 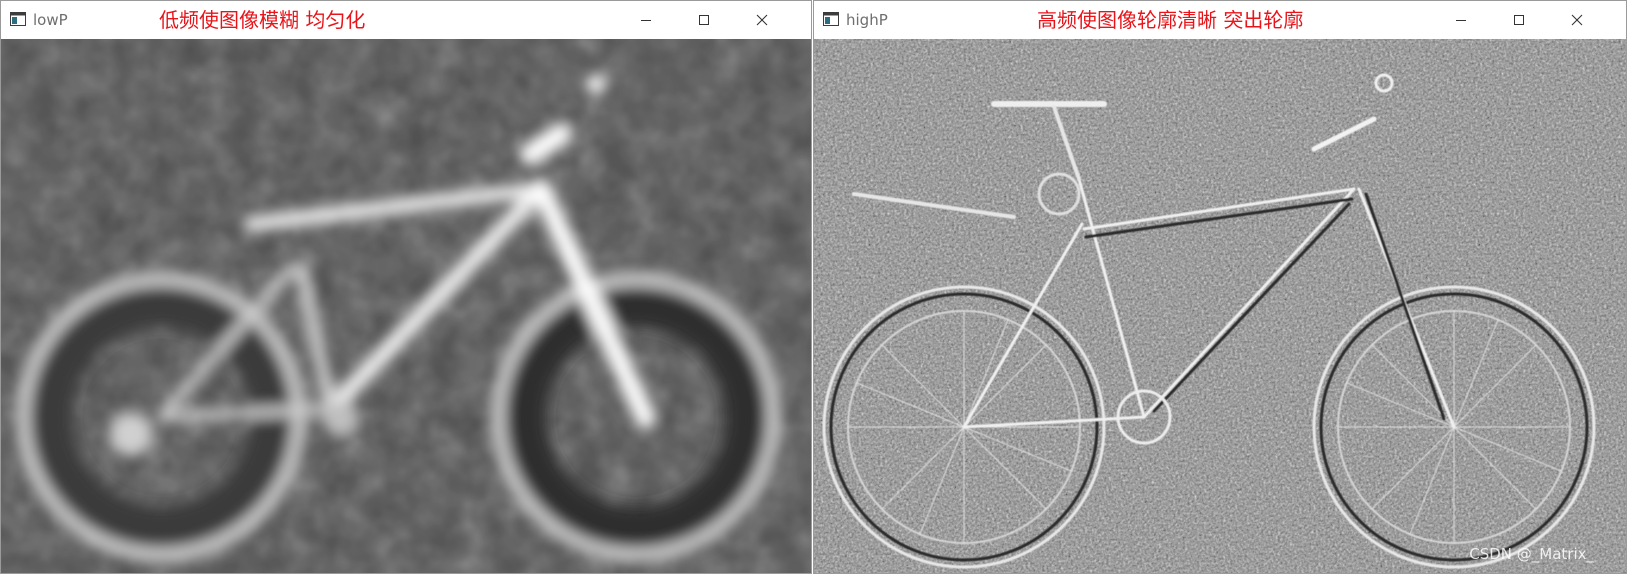 What do you see at coordinates (262, 20) in the screenshot?
I see `annotation-text: 低频使图像模糊 均匀化` at bounding box center [262, 20].